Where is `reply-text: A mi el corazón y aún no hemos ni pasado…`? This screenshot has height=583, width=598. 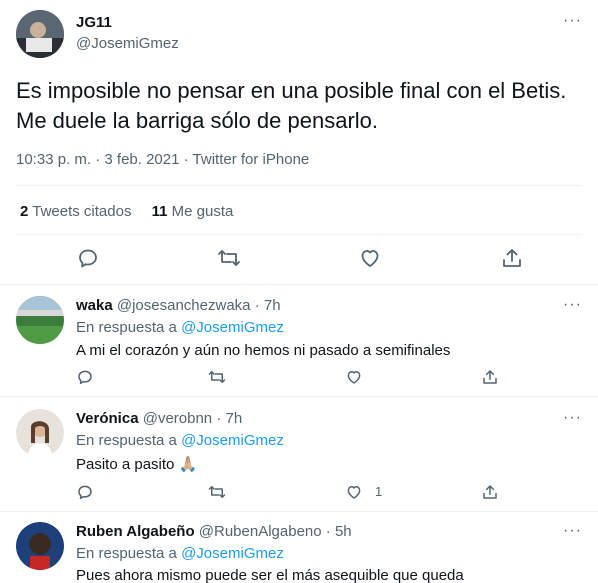 reply-text: A mi el corazón y aún no hemos ni pasado… is located at coordinates (263, 350).